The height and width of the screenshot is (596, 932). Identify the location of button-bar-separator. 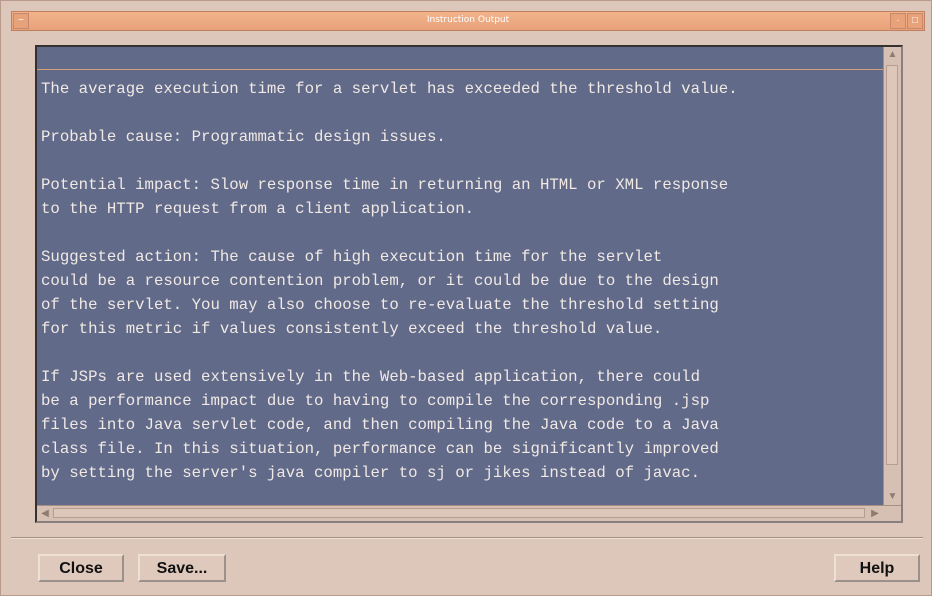
(467, 538).